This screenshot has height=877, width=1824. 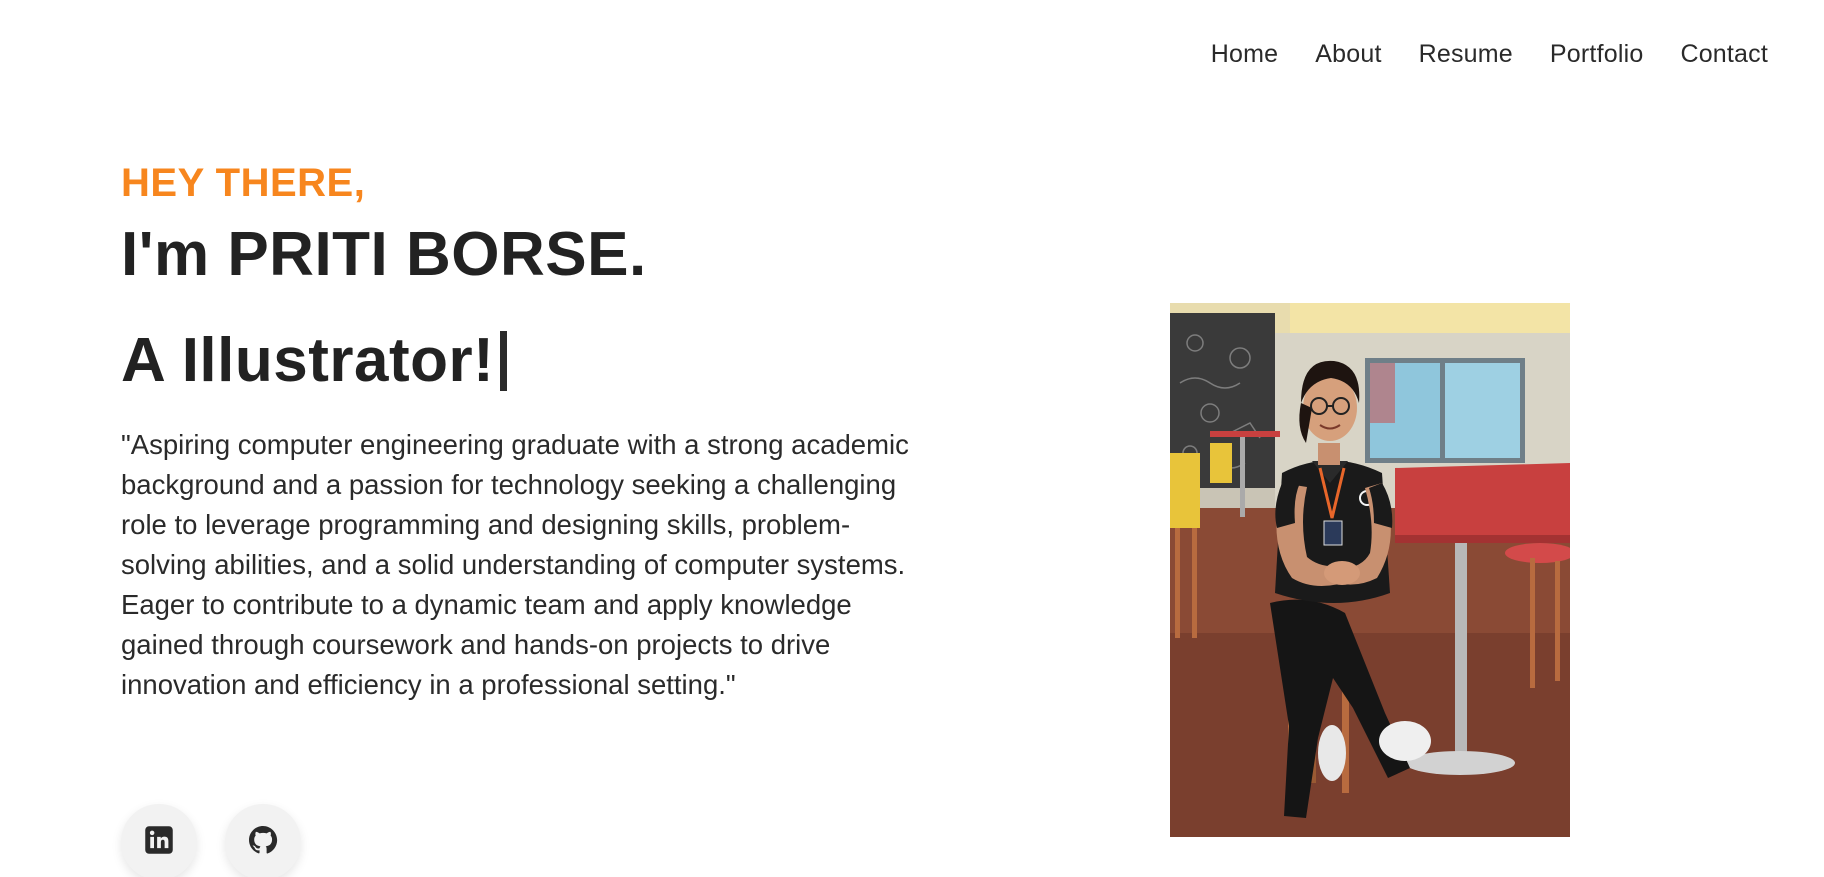 I want to click on profile-photo-illustration, so click(x=1370, y=570).